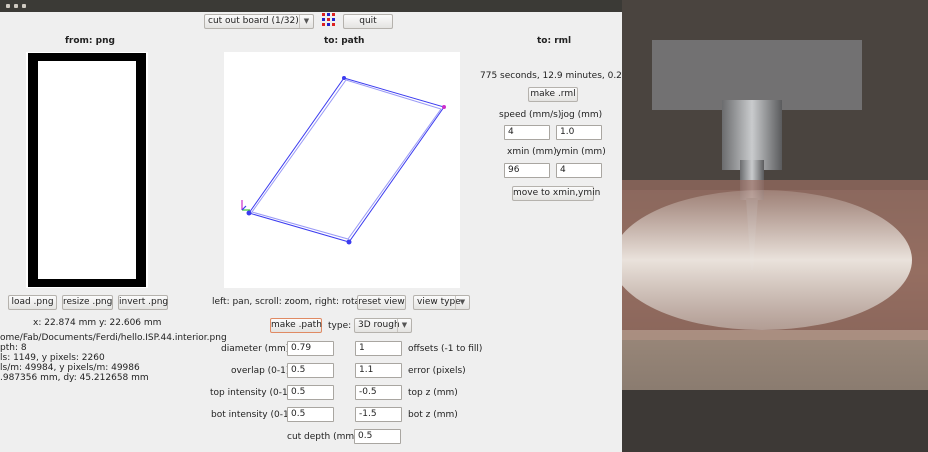  Describe the element at coordinates (13, 348) in the screenshot. I see `png-info-line: pth: 8` at that location.